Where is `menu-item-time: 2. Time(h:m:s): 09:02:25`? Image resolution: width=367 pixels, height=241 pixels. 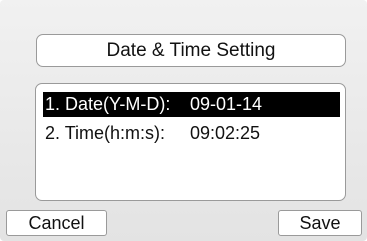
menu-item-time: 2. Time(h:m:s): 09:02:25 is located at coordinates (191, 133).